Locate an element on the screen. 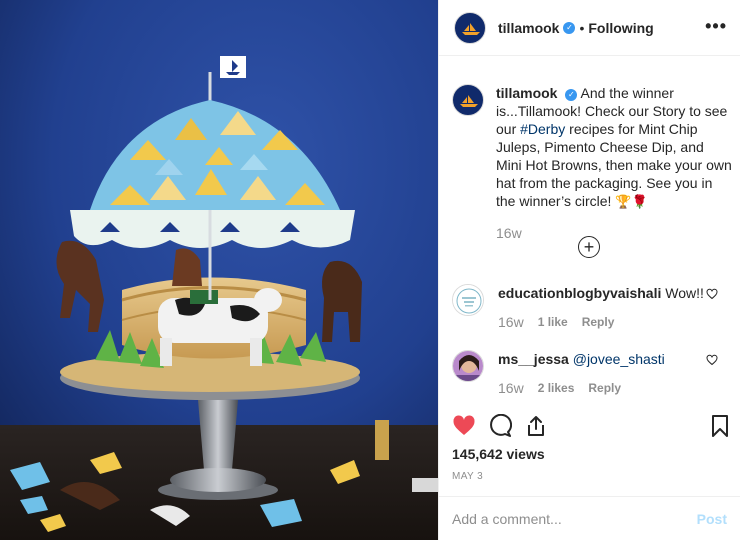 The height and width of the screenshot is (540, 740). like-heart-icon is located at coordinates (464, 426).